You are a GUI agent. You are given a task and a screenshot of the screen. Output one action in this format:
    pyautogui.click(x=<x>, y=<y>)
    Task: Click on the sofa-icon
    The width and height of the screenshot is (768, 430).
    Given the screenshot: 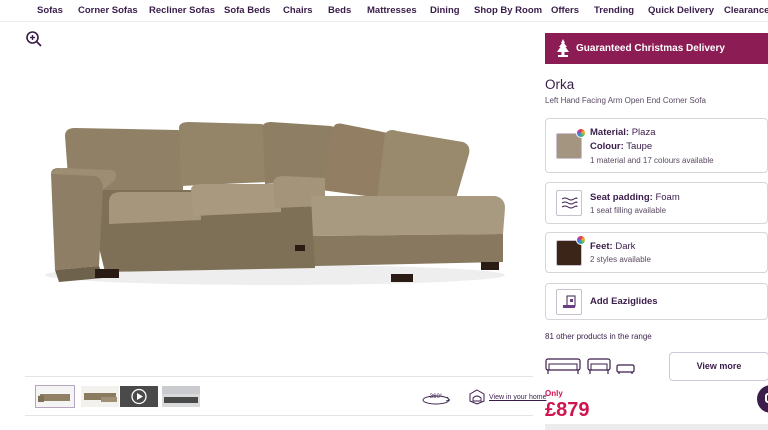 What is the action you would take?
    pyautogui.click(x=563, y=366)
    